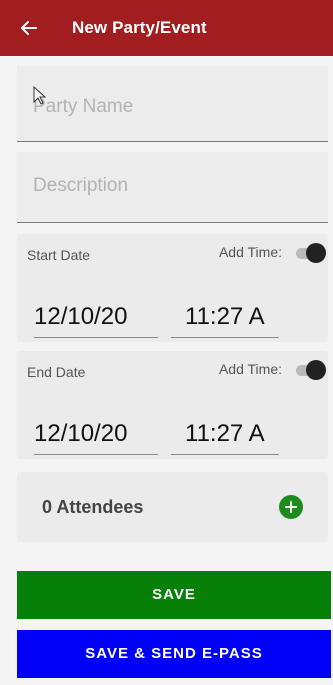 The height and width of the screenshot is (685, 333). Describe the element at coordinates (139, 27) in the screenshot. I see `page-title: New Party/Event` at that location.